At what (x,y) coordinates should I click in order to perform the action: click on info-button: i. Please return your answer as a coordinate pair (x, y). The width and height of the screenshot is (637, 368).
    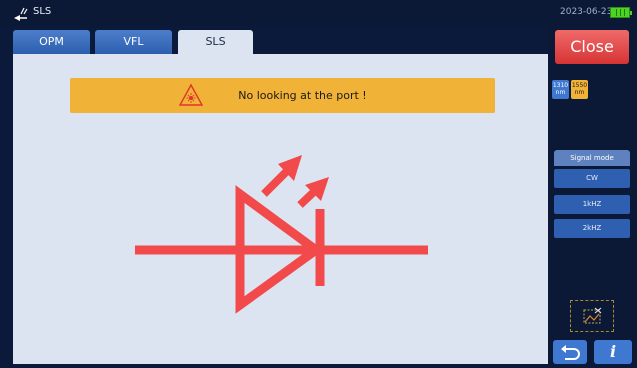
    Looking at the image, I should click on (613, 352).